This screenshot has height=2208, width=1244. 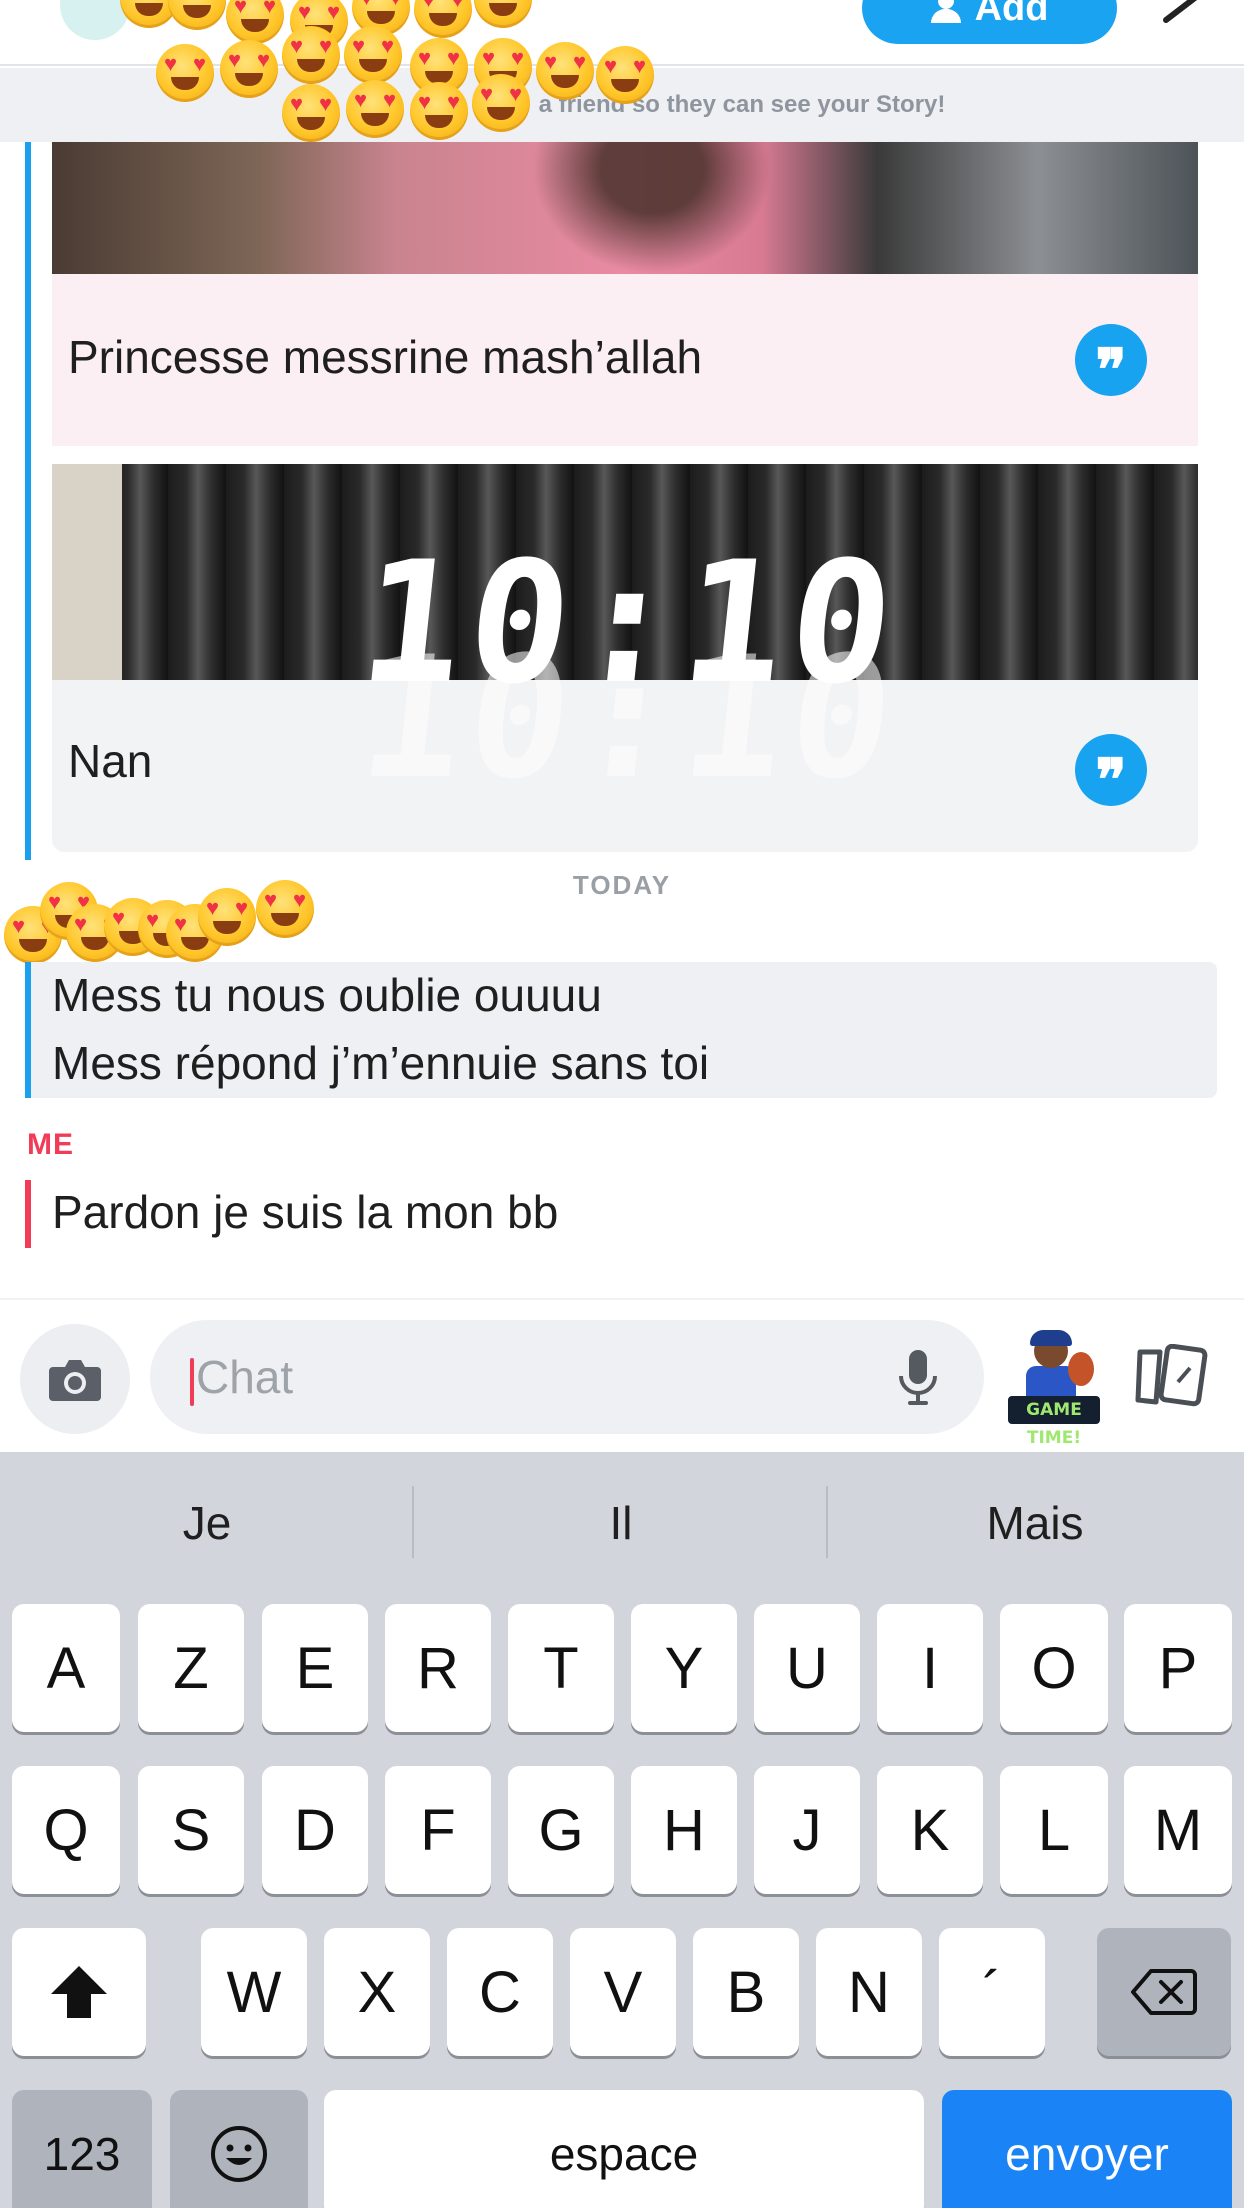 What do you see at coordinates (930, 1830) in the screenshot?
I see `key: K` at bounding box center [930, 1830].